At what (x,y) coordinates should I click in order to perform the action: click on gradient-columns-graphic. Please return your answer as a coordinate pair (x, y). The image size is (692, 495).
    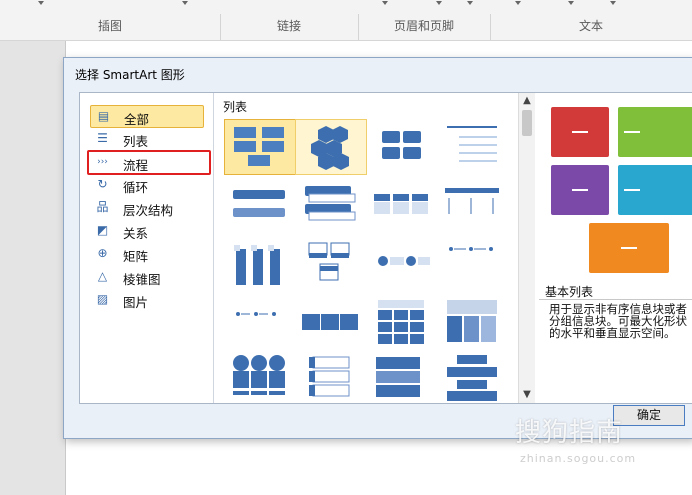
    Looking at the image, I should click on (472, 321).